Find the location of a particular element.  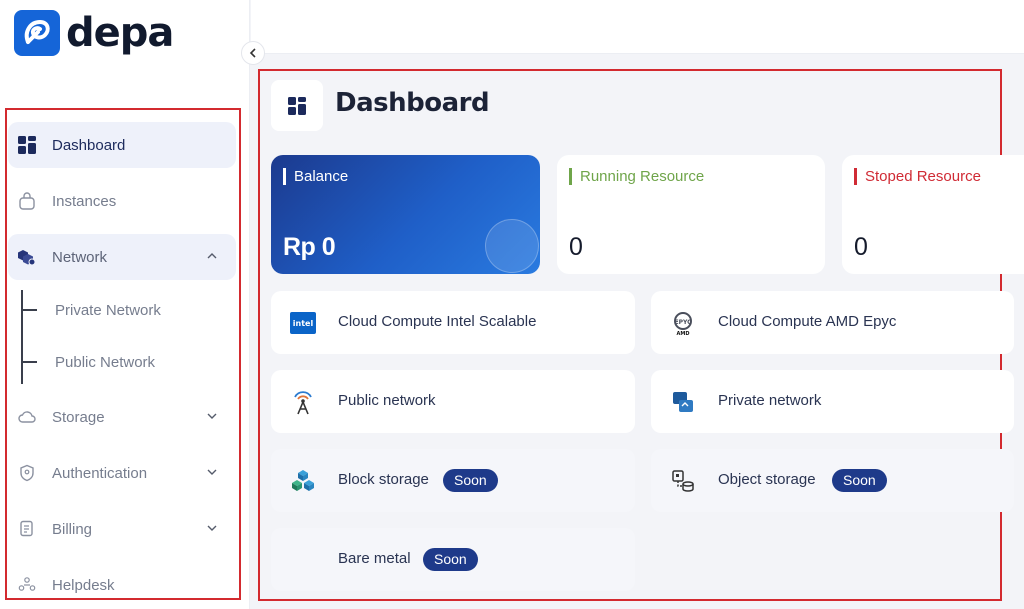

sidebar-item-helpdesk: Helpdesk is located at coordinates (122, 585).